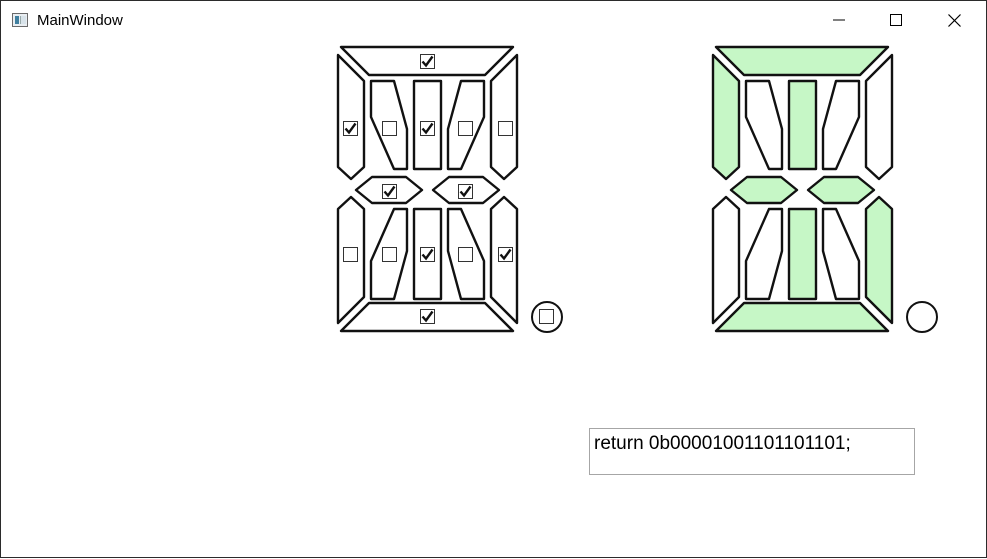  Describe the element at coordinates (802, 317) in the screenshot. I see `preview-segment-bottom` at that location.